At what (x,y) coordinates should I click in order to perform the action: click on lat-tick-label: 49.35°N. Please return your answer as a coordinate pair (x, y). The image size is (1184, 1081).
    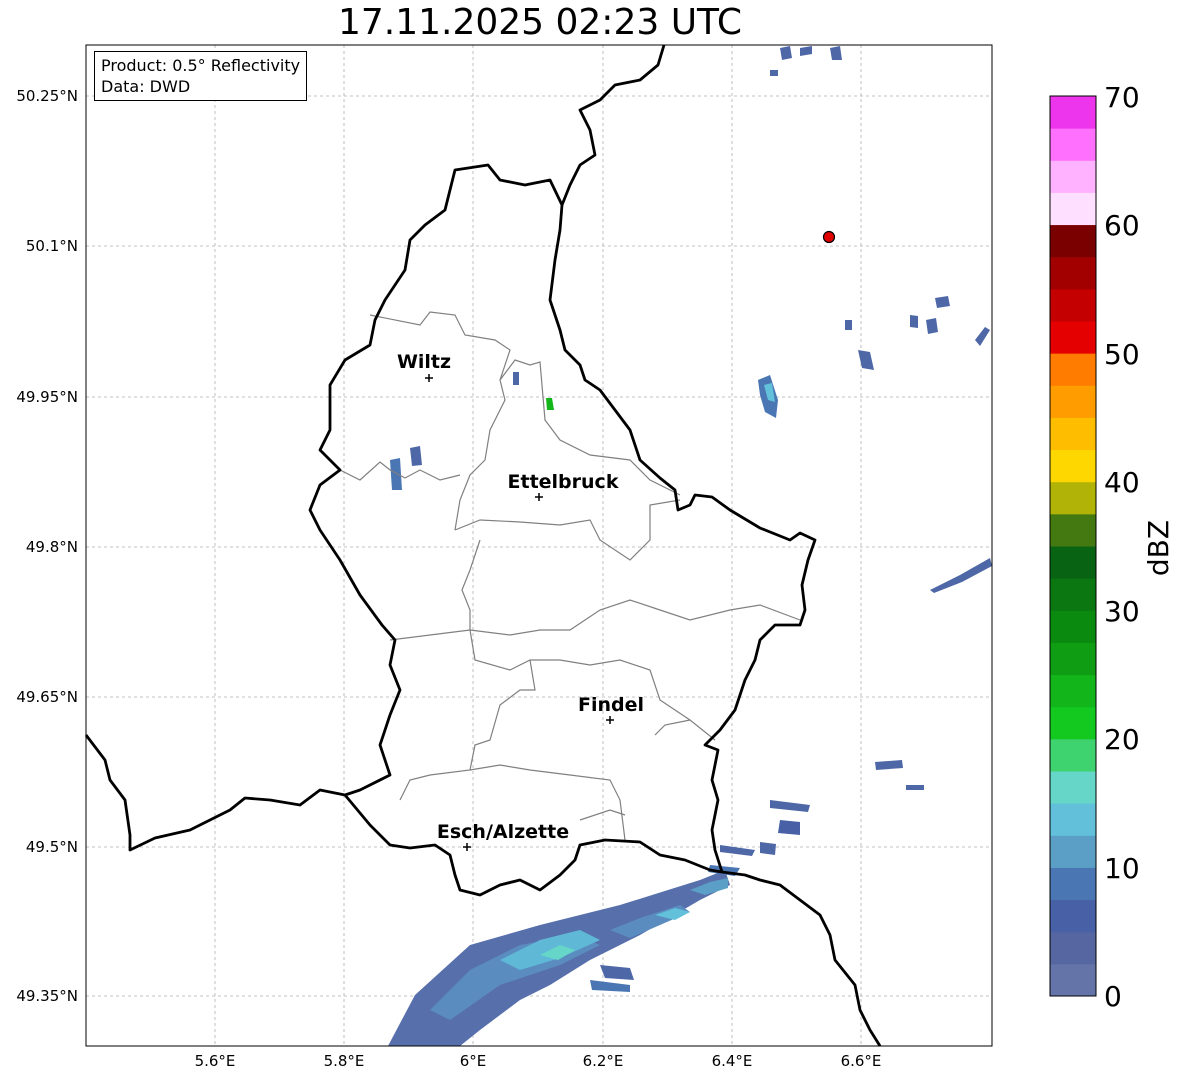
    Looking at the image, I should click on (47, 996).